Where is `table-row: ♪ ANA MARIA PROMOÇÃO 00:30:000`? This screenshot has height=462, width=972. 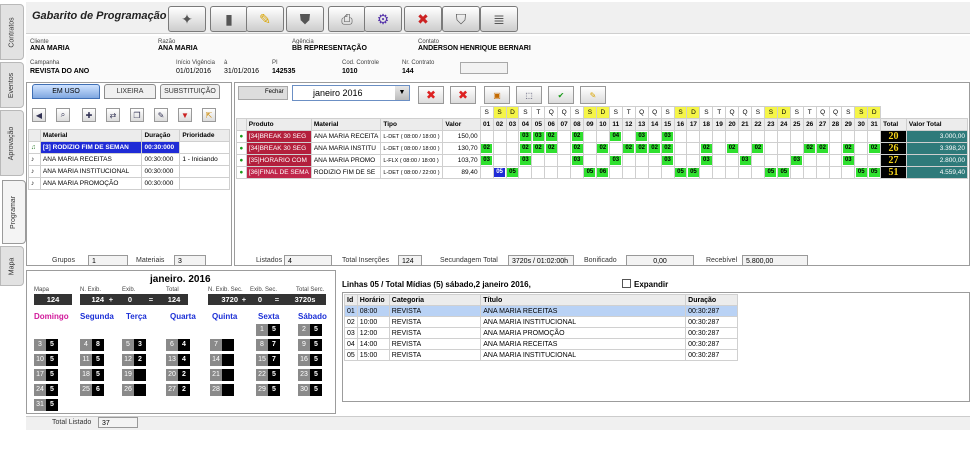 table-row: ♪ ANA MARIA PROMOÇÃO 00:30:000 is located at coordinates (129, 183).